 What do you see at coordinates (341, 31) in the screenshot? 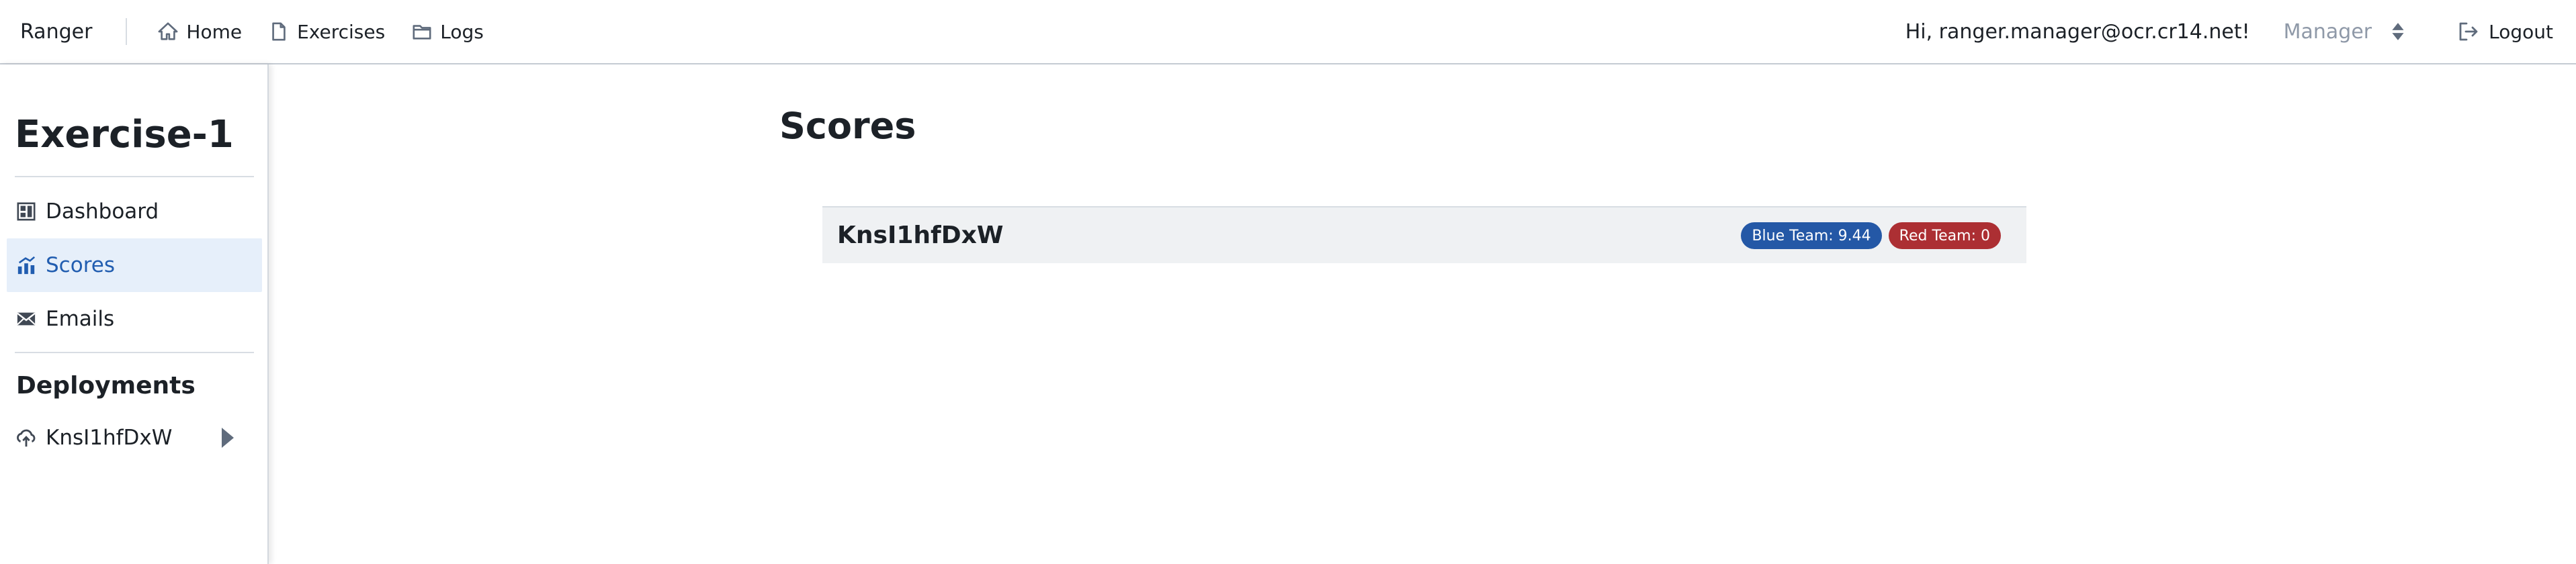
I see `nav-exercises-label: Exercises` at bounding box center [341, 31].